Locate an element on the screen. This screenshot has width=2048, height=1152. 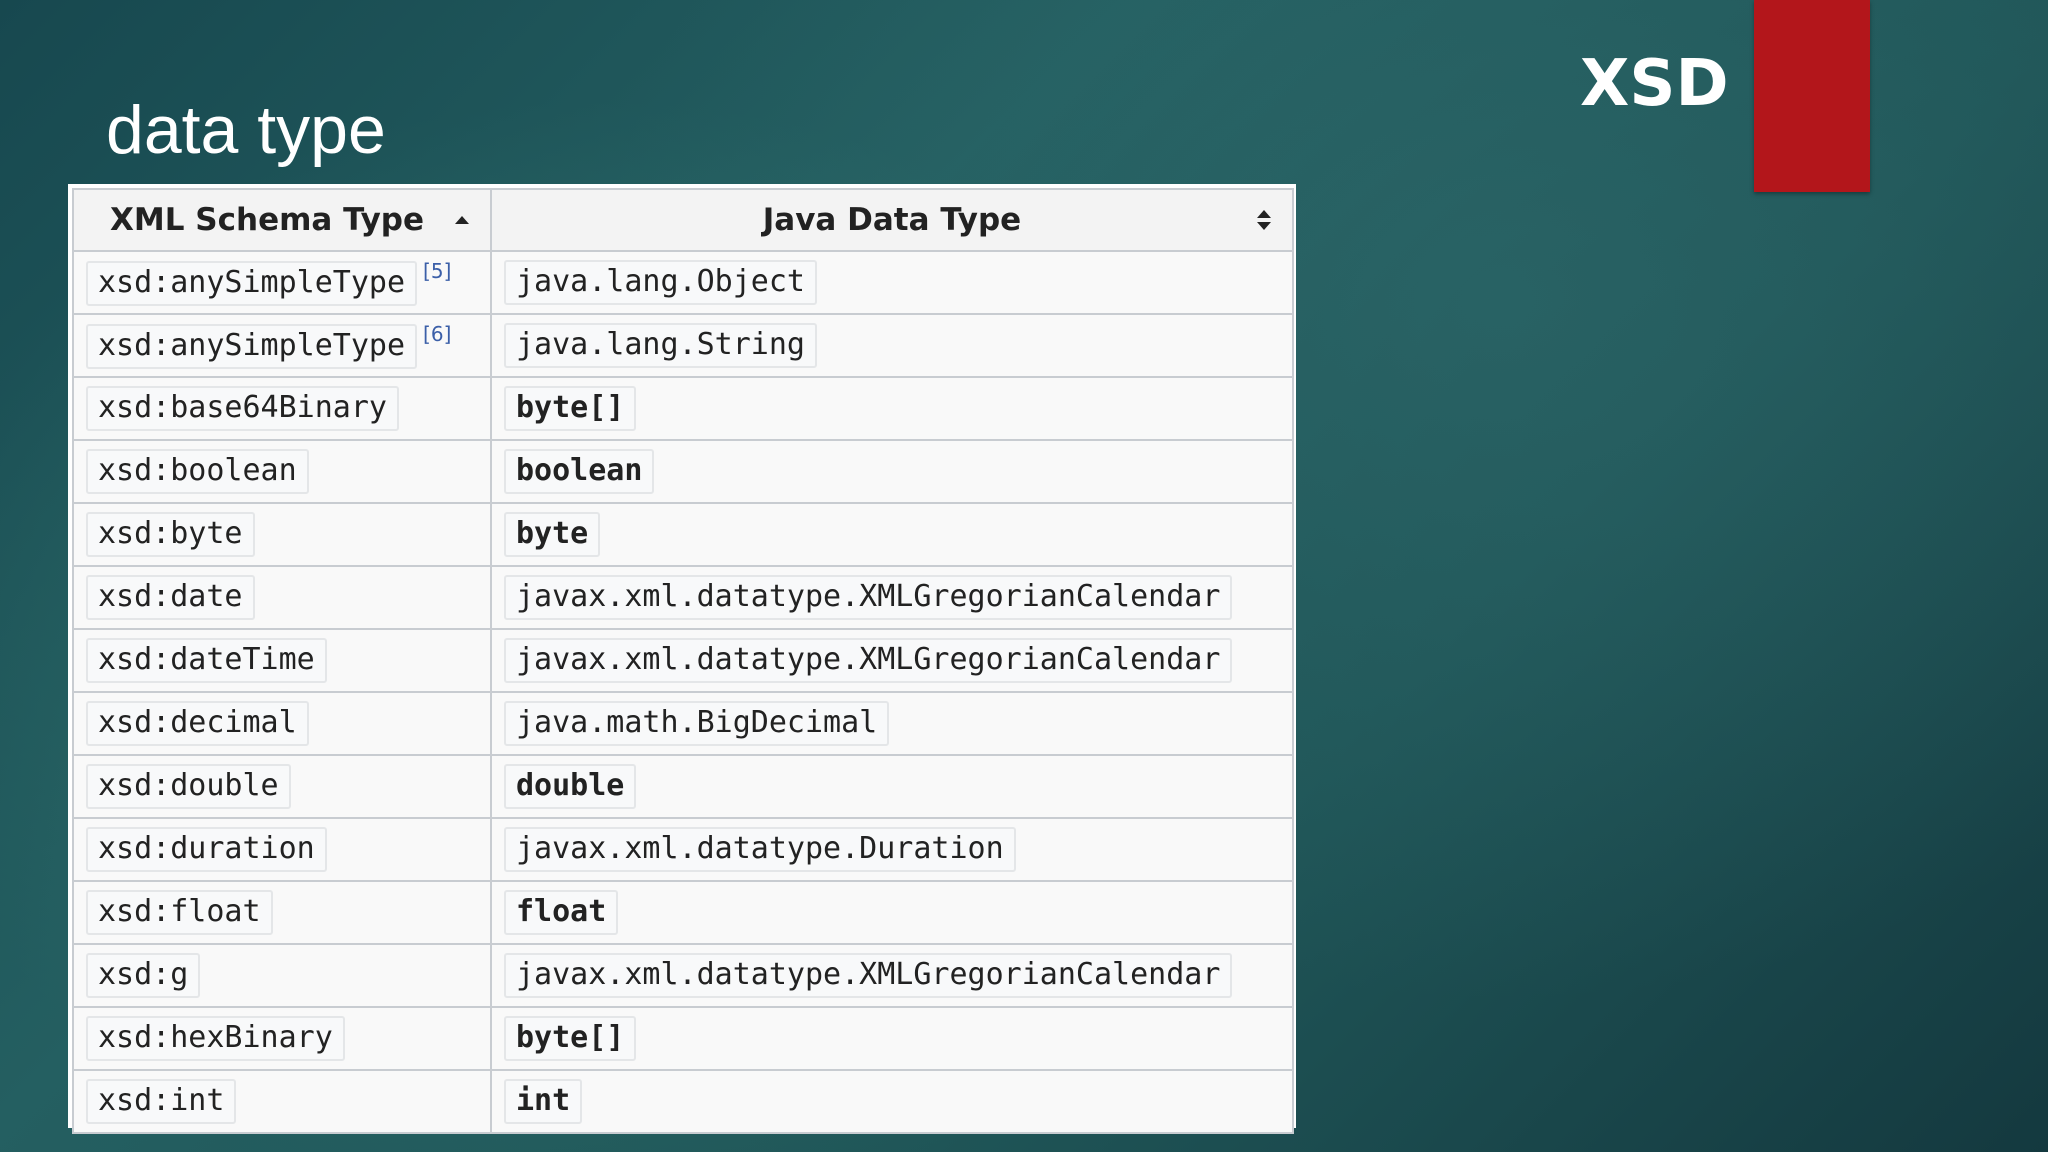
header-label: Java Data Type is located at coordinates (892, 220).